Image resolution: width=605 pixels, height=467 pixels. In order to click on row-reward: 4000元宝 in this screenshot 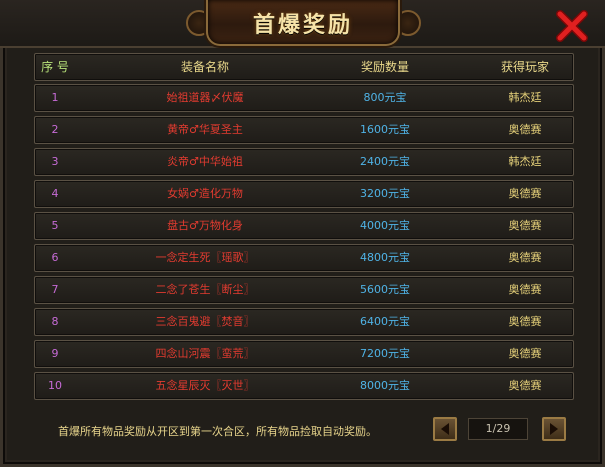, I will do `click(385, 225)`.